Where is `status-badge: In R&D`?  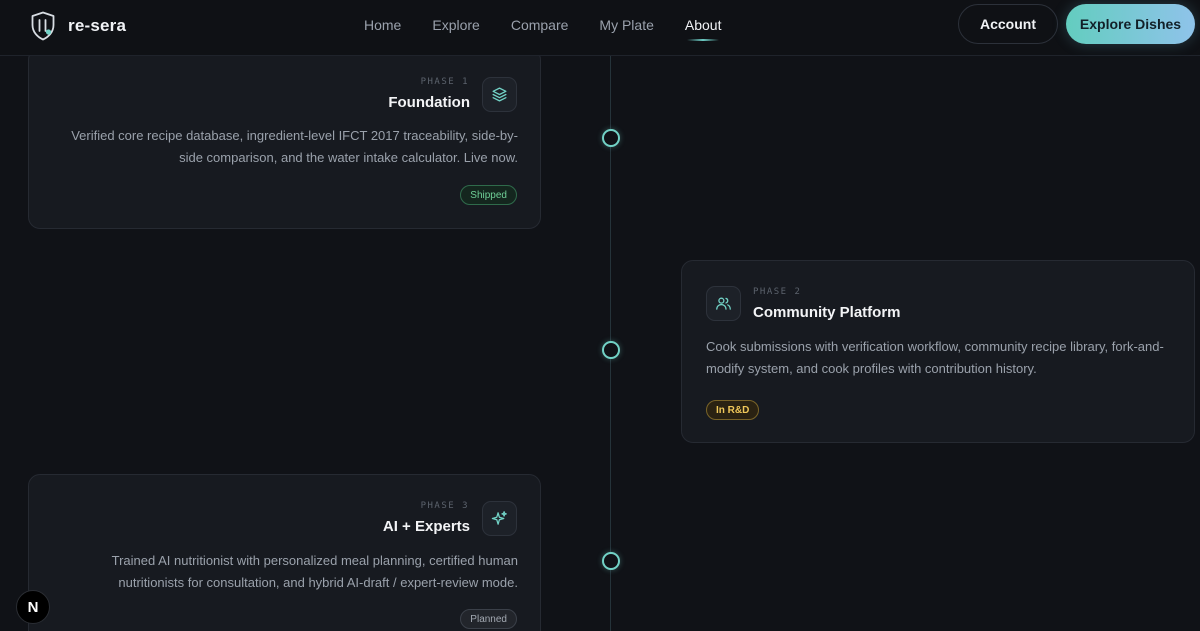
status-badge: In R&D is located at coordinates (733, 410).